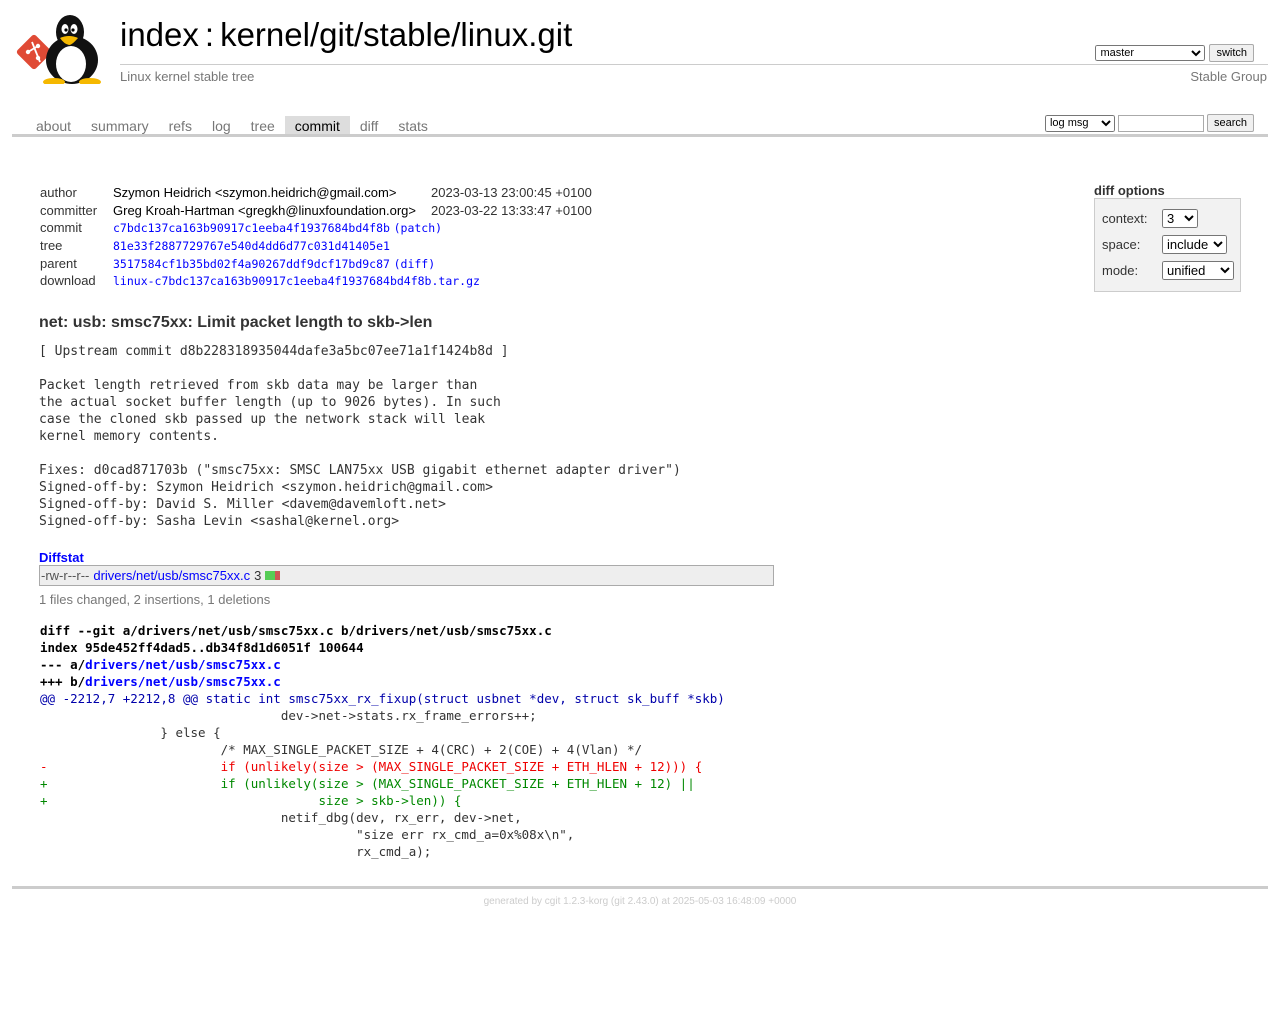 The height and width of the screenshot is (1024, 1280). Describe the element at coordinates (51, 246) in the screenshot. I see `tree-label: tree` at that location.